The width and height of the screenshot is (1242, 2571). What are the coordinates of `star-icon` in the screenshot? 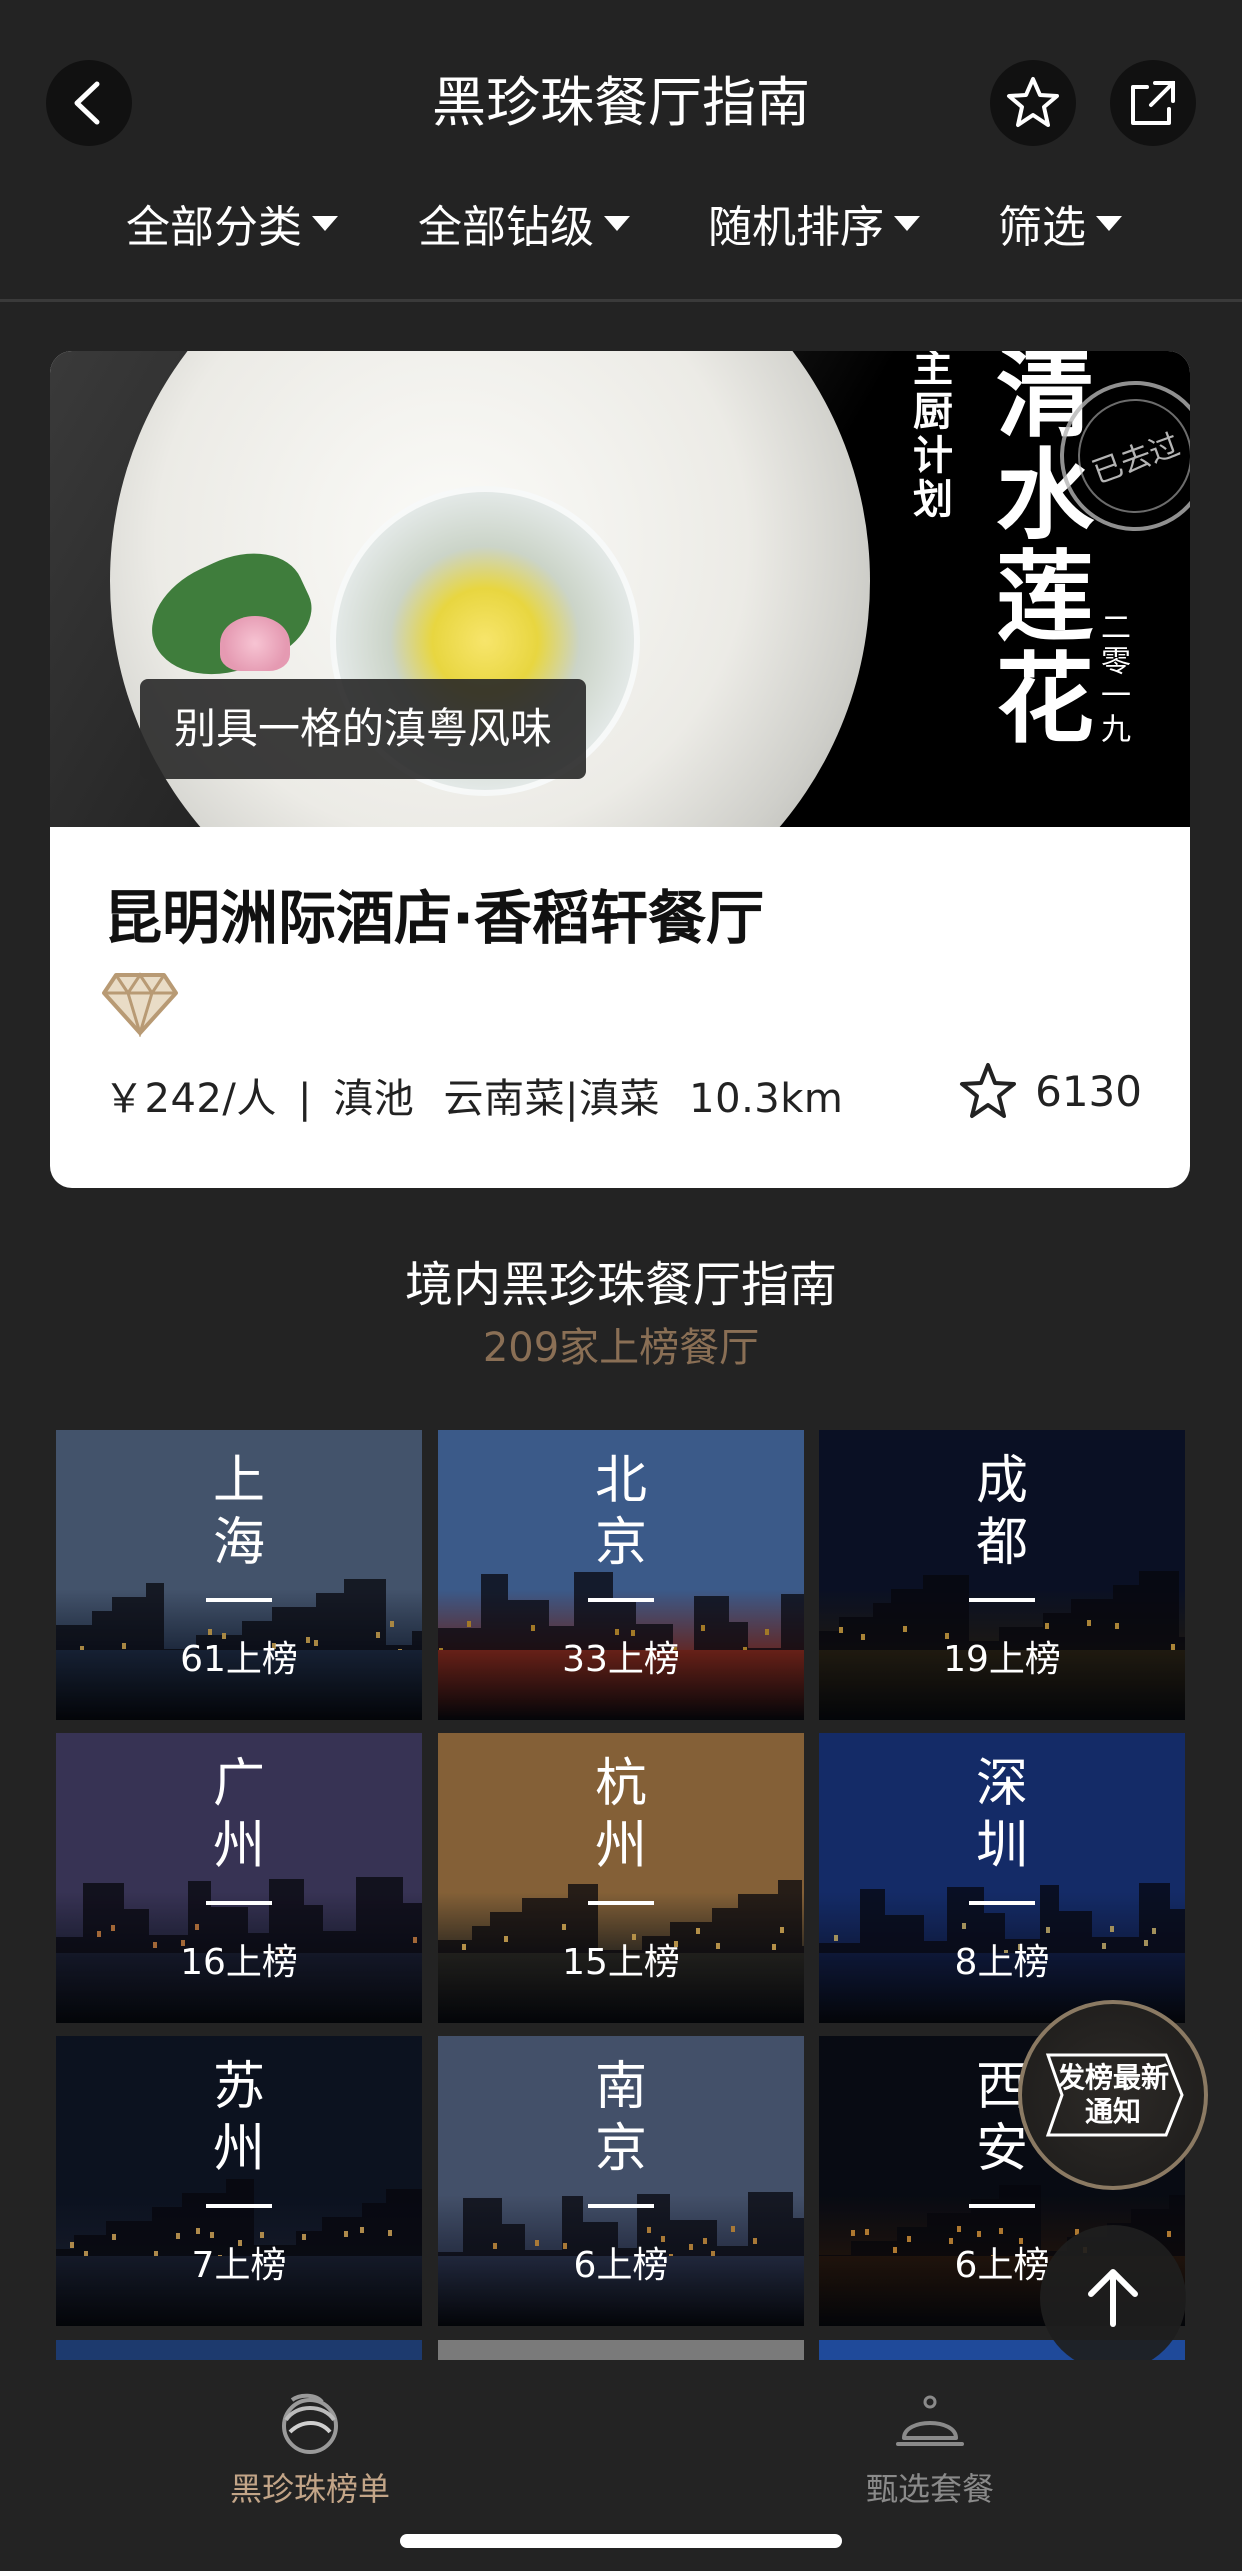 It's located at (1033, 102).